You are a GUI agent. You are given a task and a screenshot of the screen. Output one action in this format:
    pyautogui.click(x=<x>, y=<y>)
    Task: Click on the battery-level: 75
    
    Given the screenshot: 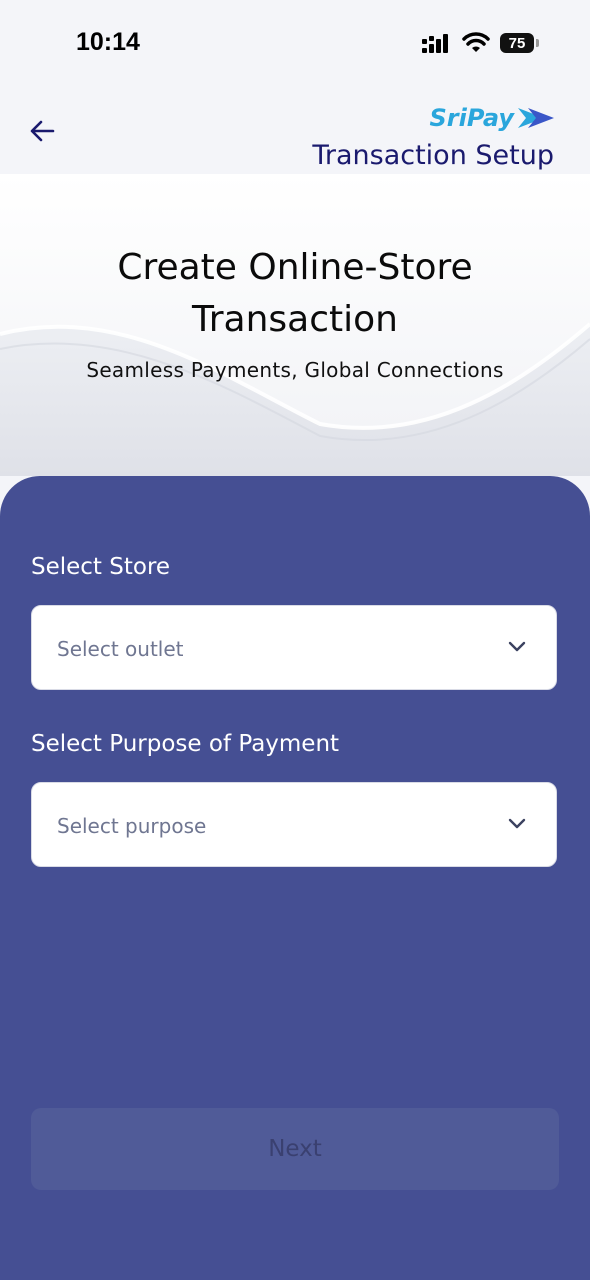 What is the action you would take?
    pyautogui.click(x=517, y=43)
    